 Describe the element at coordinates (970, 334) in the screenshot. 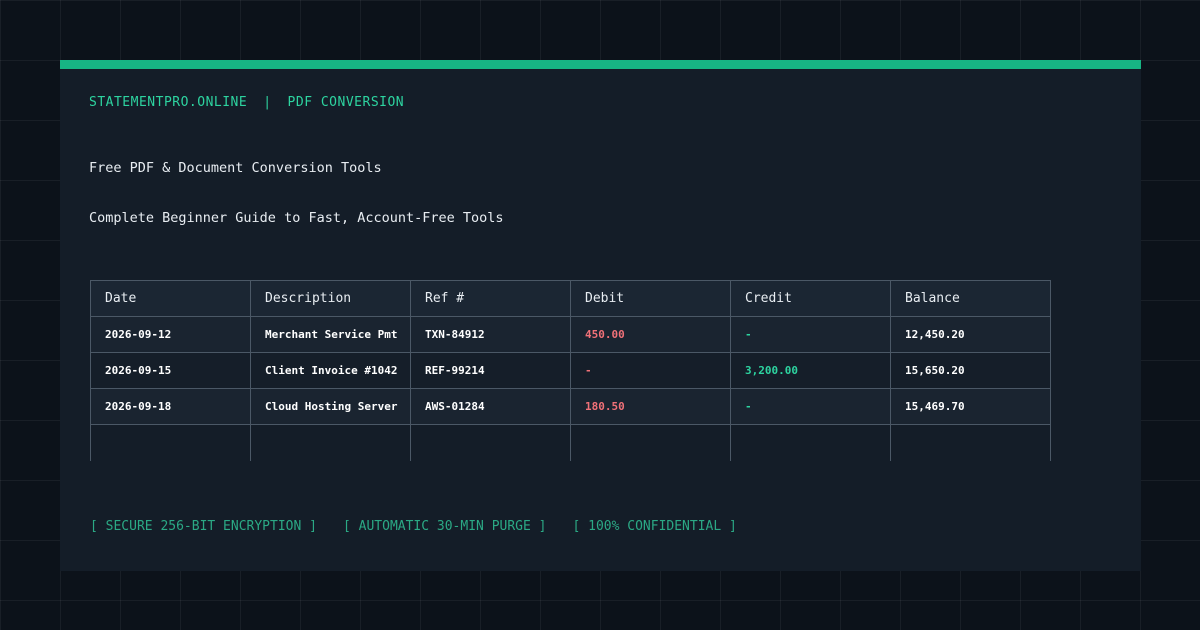

I see `cell-balance: 12,450.20` at that location.